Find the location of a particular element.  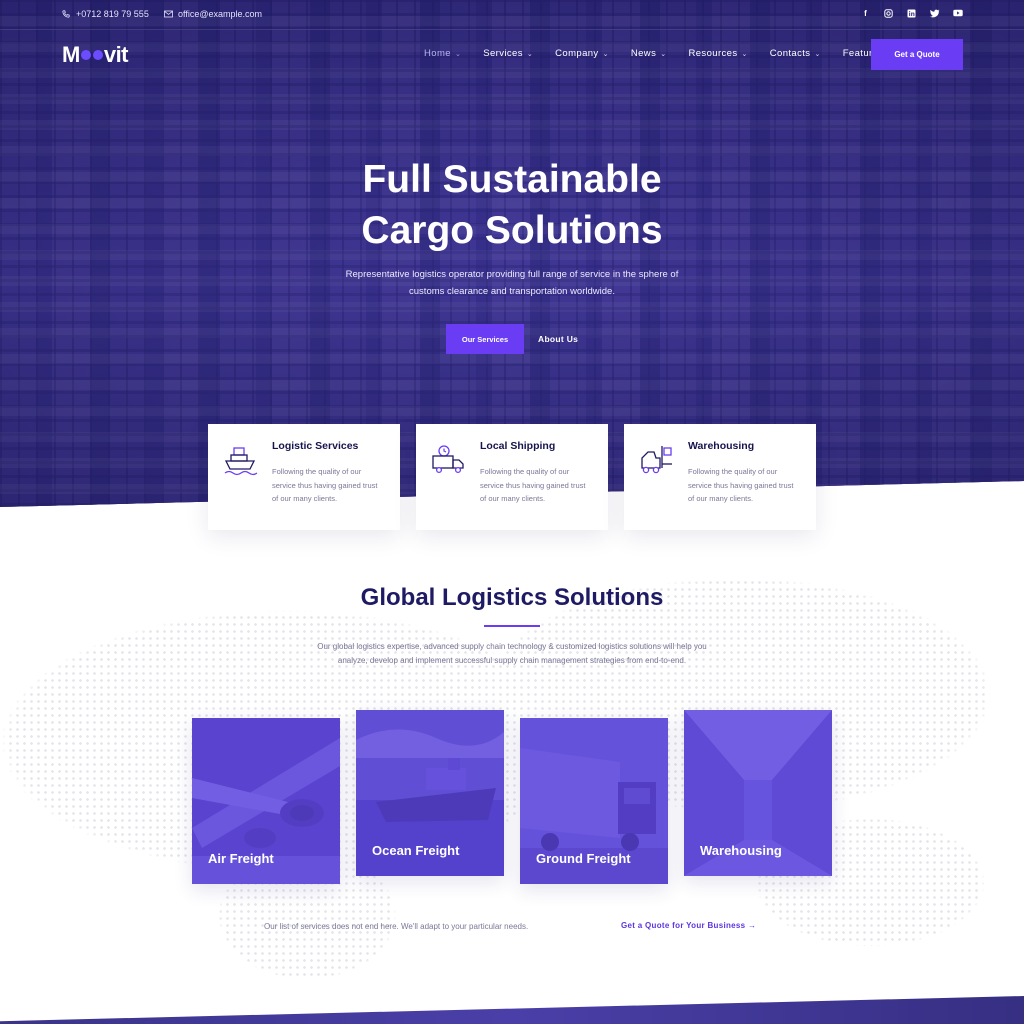

nav-item-contacts: Contacts ⌄ is located at coordinates (795, 53).